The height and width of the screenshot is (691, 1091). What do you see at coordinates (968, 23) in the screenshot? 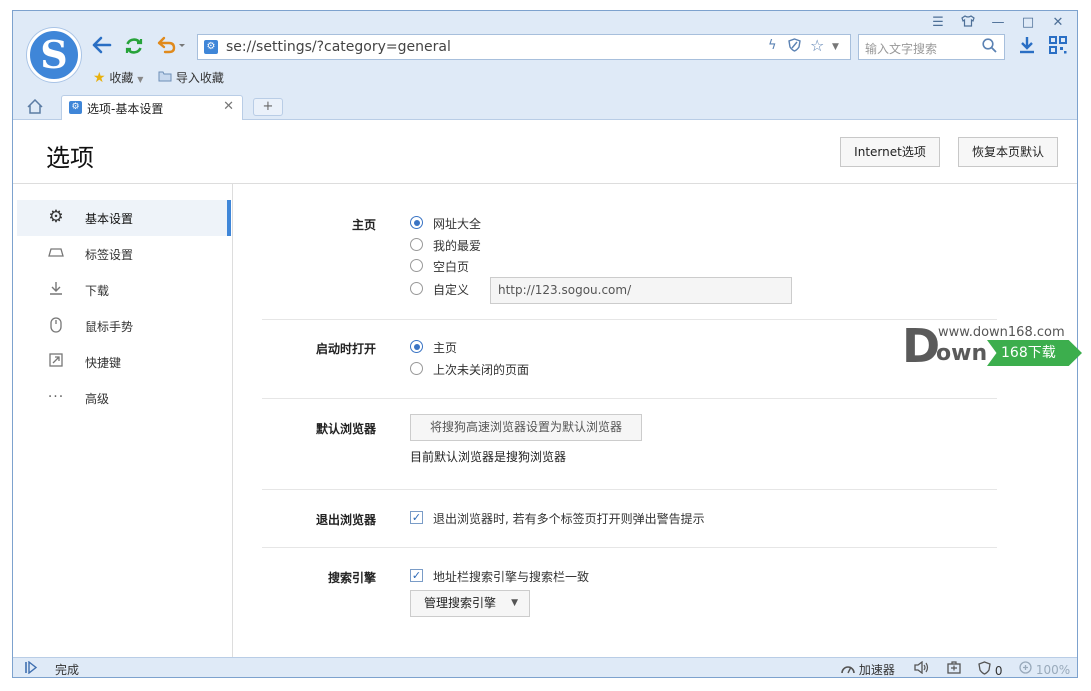
I see `skin-icon` at bounding box center [968, 23].